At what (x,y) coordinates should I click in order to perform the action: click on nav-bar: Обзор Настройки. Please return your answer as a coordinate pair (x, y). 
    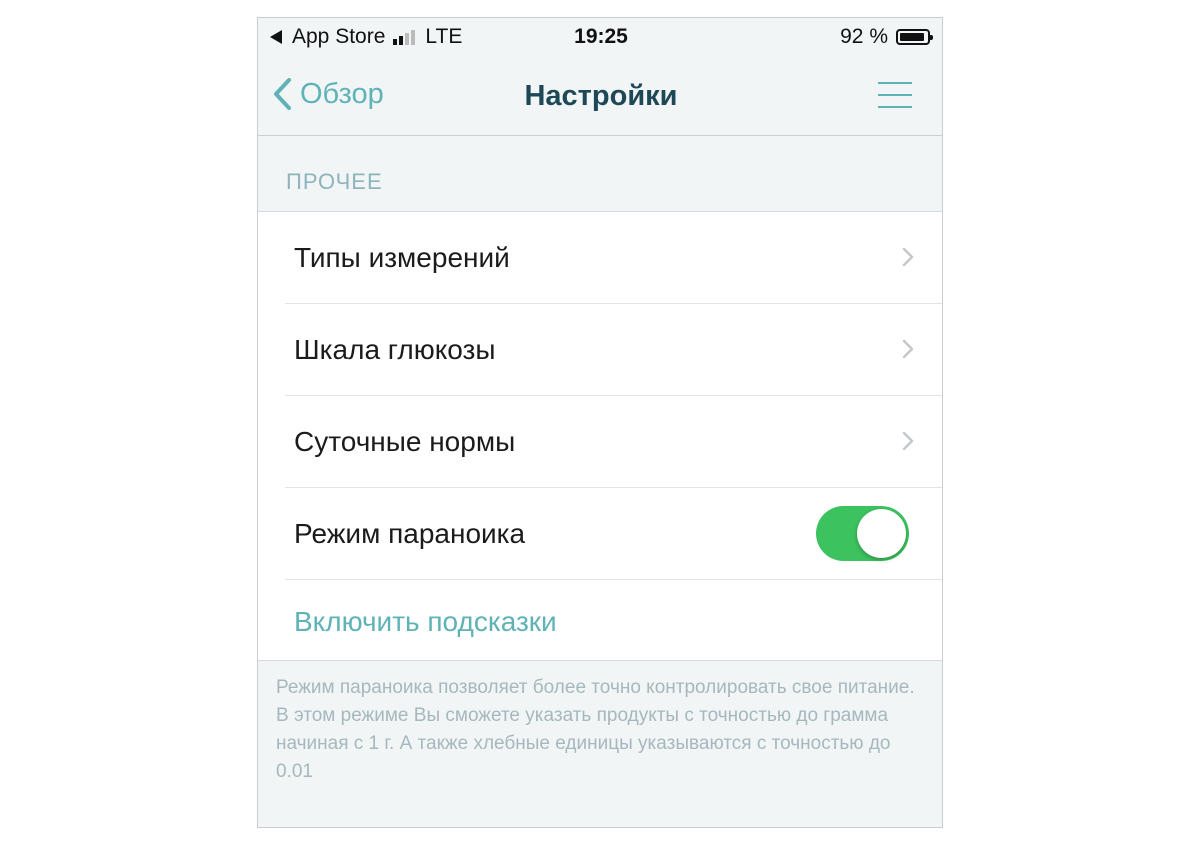
    Looking at the image, I should click on (600, 97).